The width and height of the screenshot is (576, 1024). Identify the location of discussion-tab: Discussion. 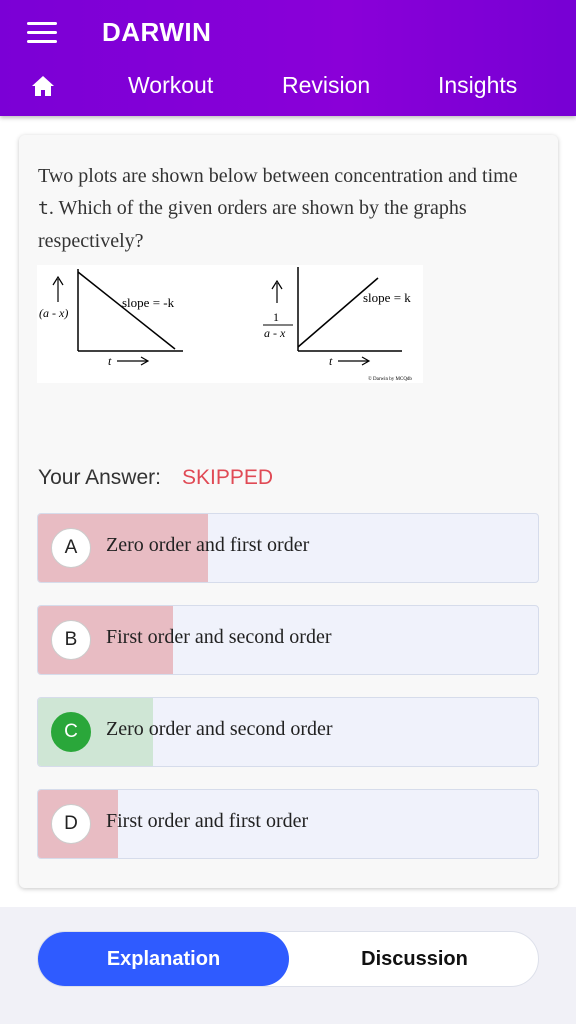
(414, 959).